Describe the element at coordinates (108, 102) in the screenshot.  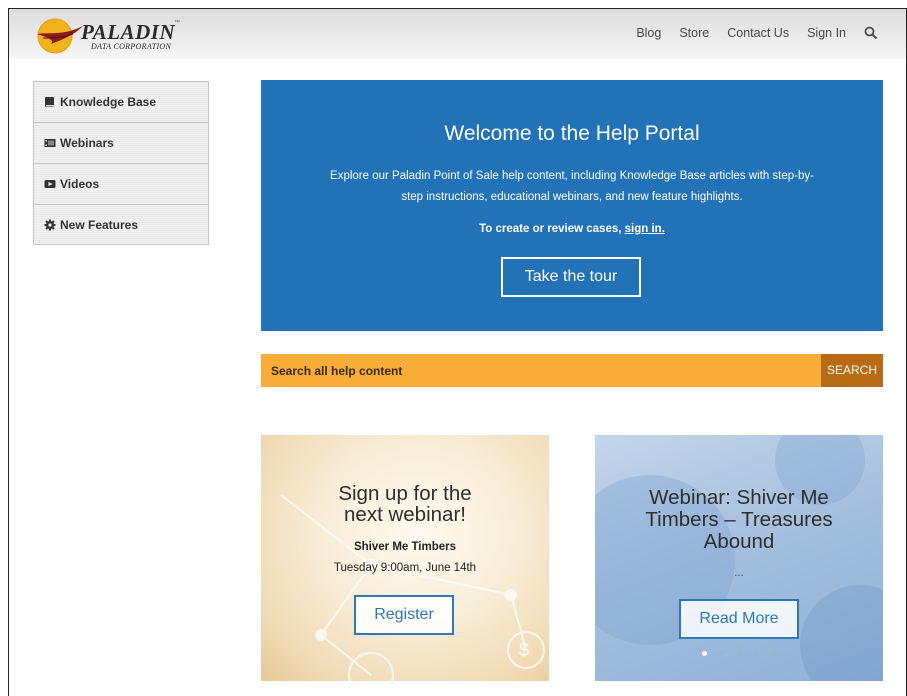
I see `sidebar-item-label: Knowledge Base` at that location.